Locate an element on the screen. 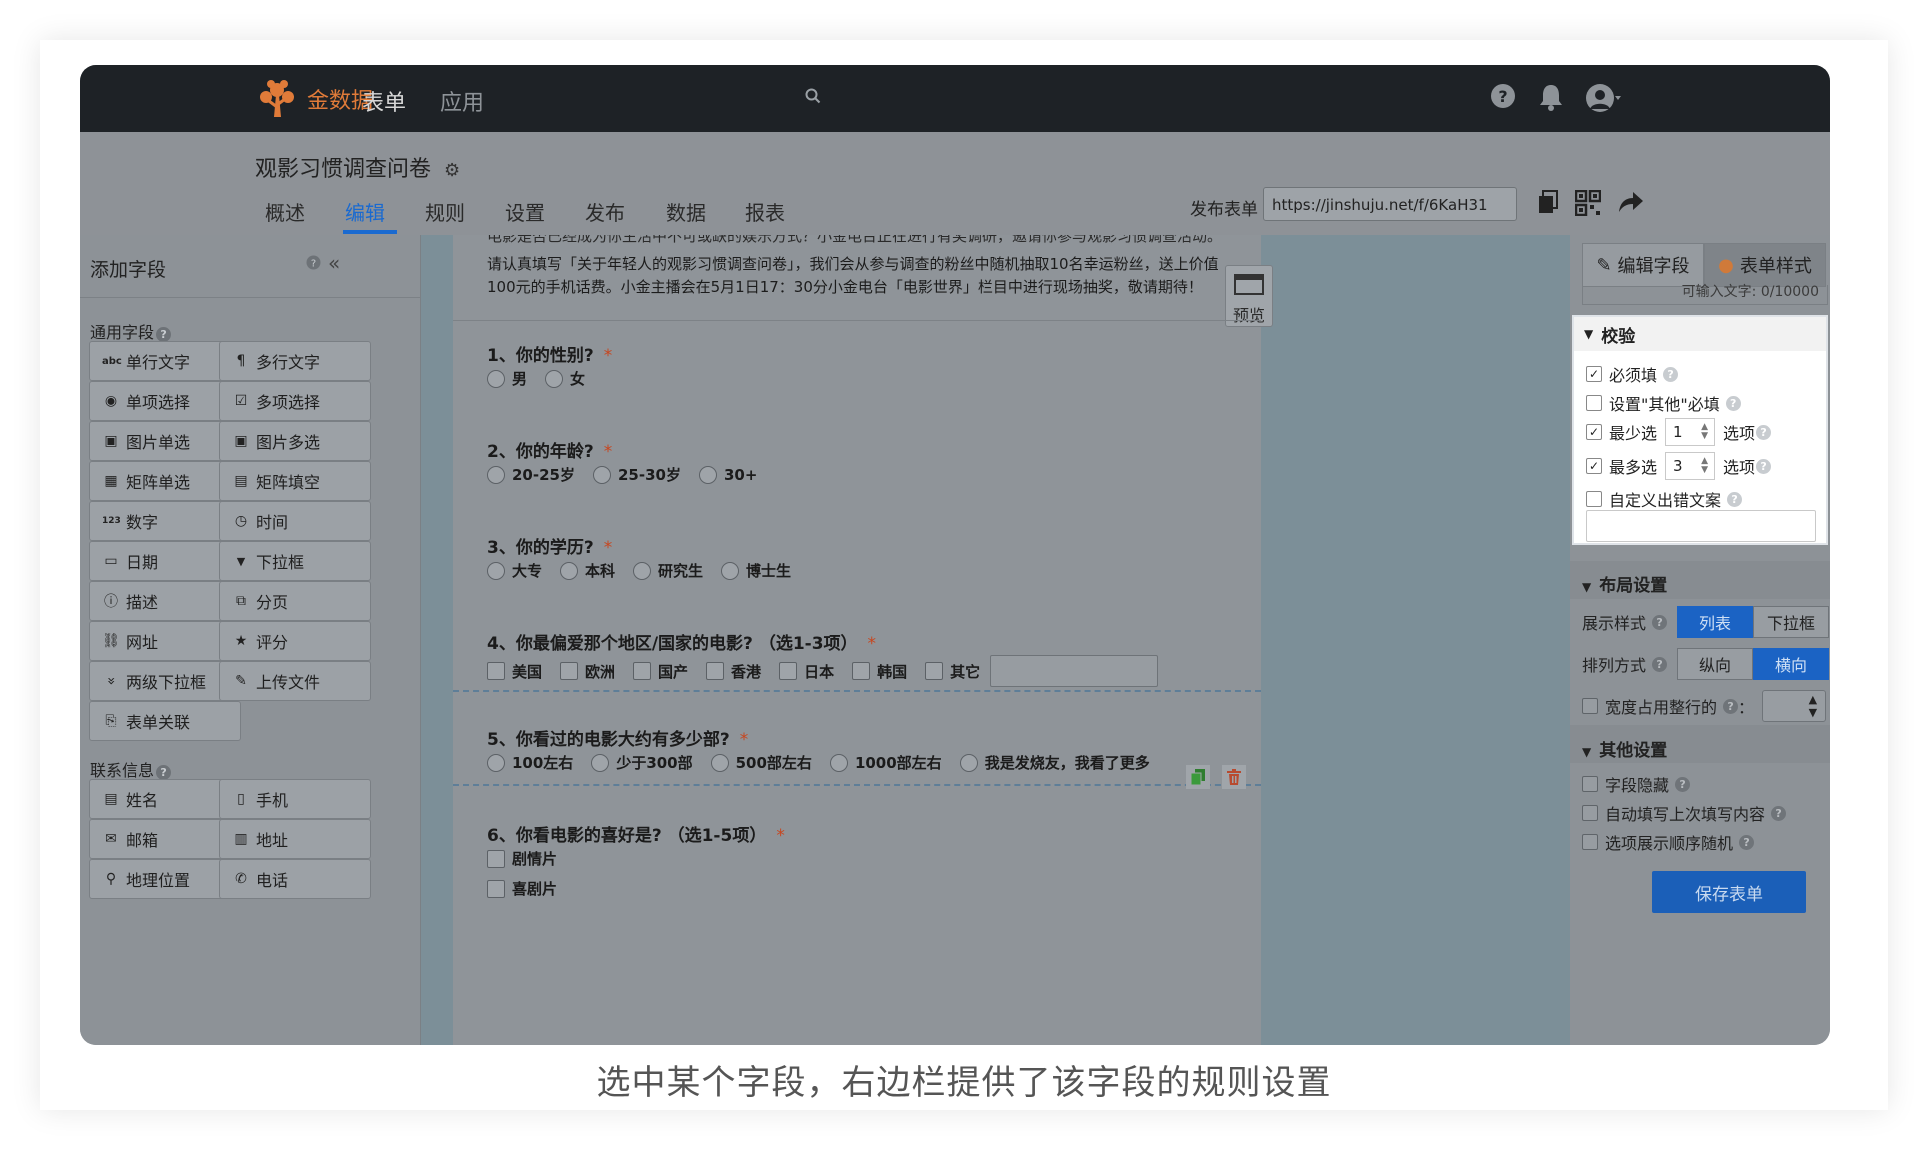  radio-option: 25-30岁 is located at coordinates (636, 474).